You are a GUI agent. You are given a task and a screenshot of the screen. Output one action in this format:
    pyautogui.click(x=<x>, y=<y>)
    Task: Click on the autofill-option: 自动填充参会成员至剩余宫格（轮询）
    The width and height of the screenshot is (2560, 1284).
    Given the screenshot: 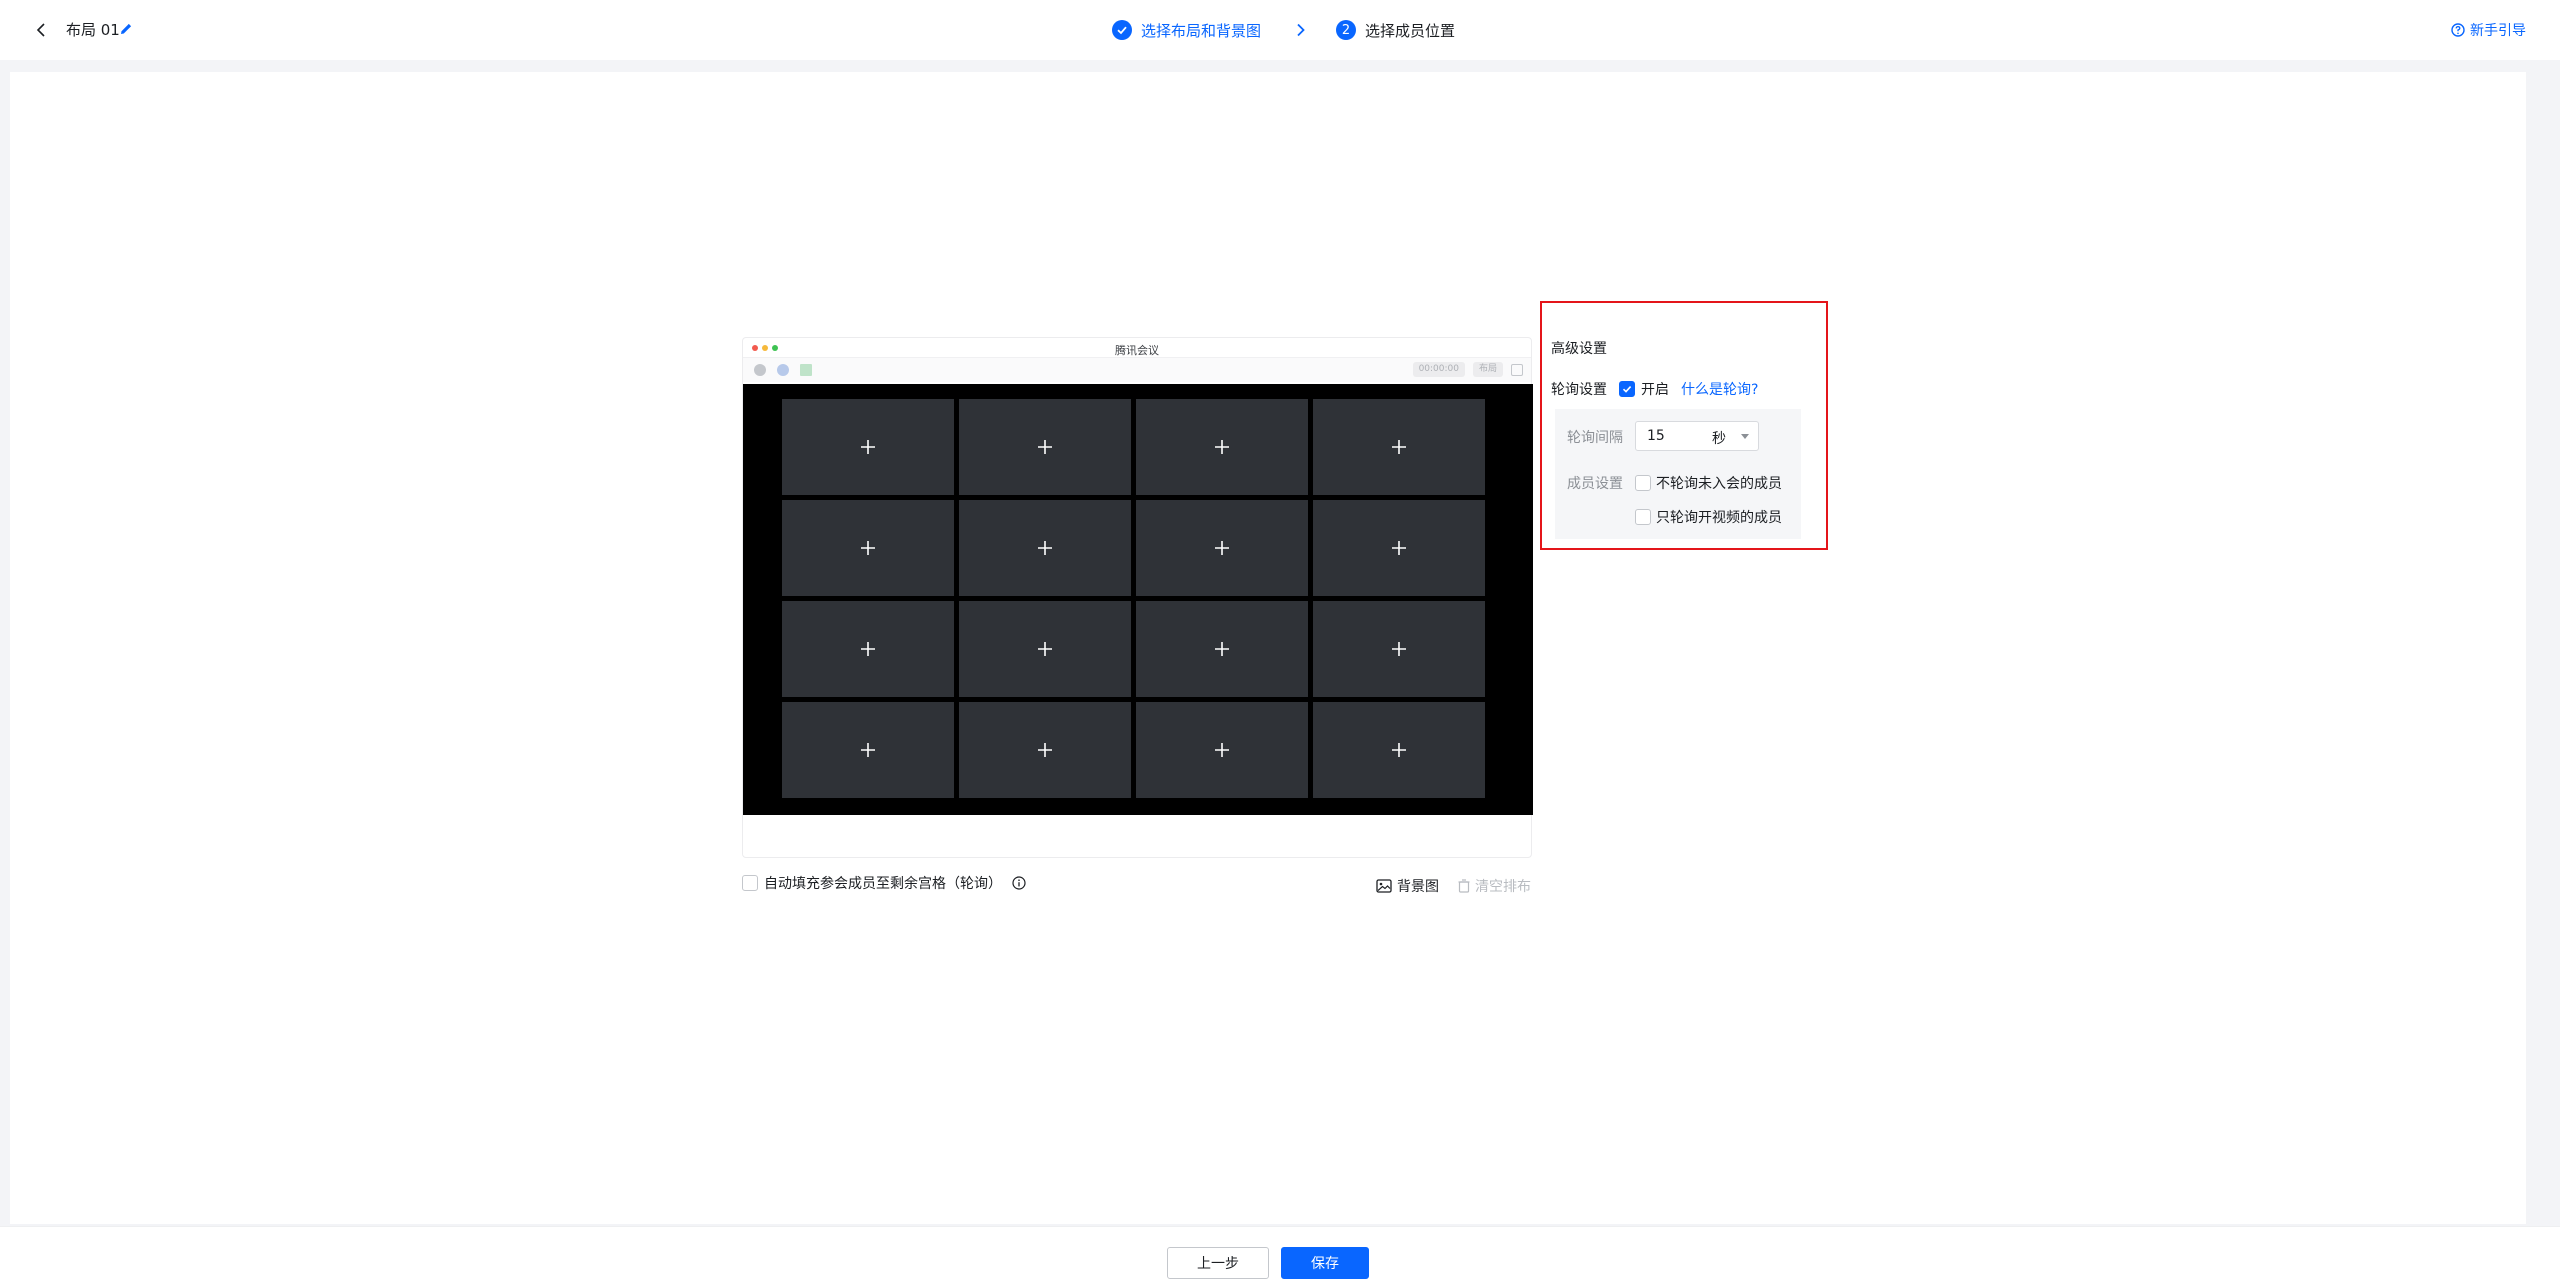 What is the action you would take?
    pyautogui.click(x=884, y=883)
    